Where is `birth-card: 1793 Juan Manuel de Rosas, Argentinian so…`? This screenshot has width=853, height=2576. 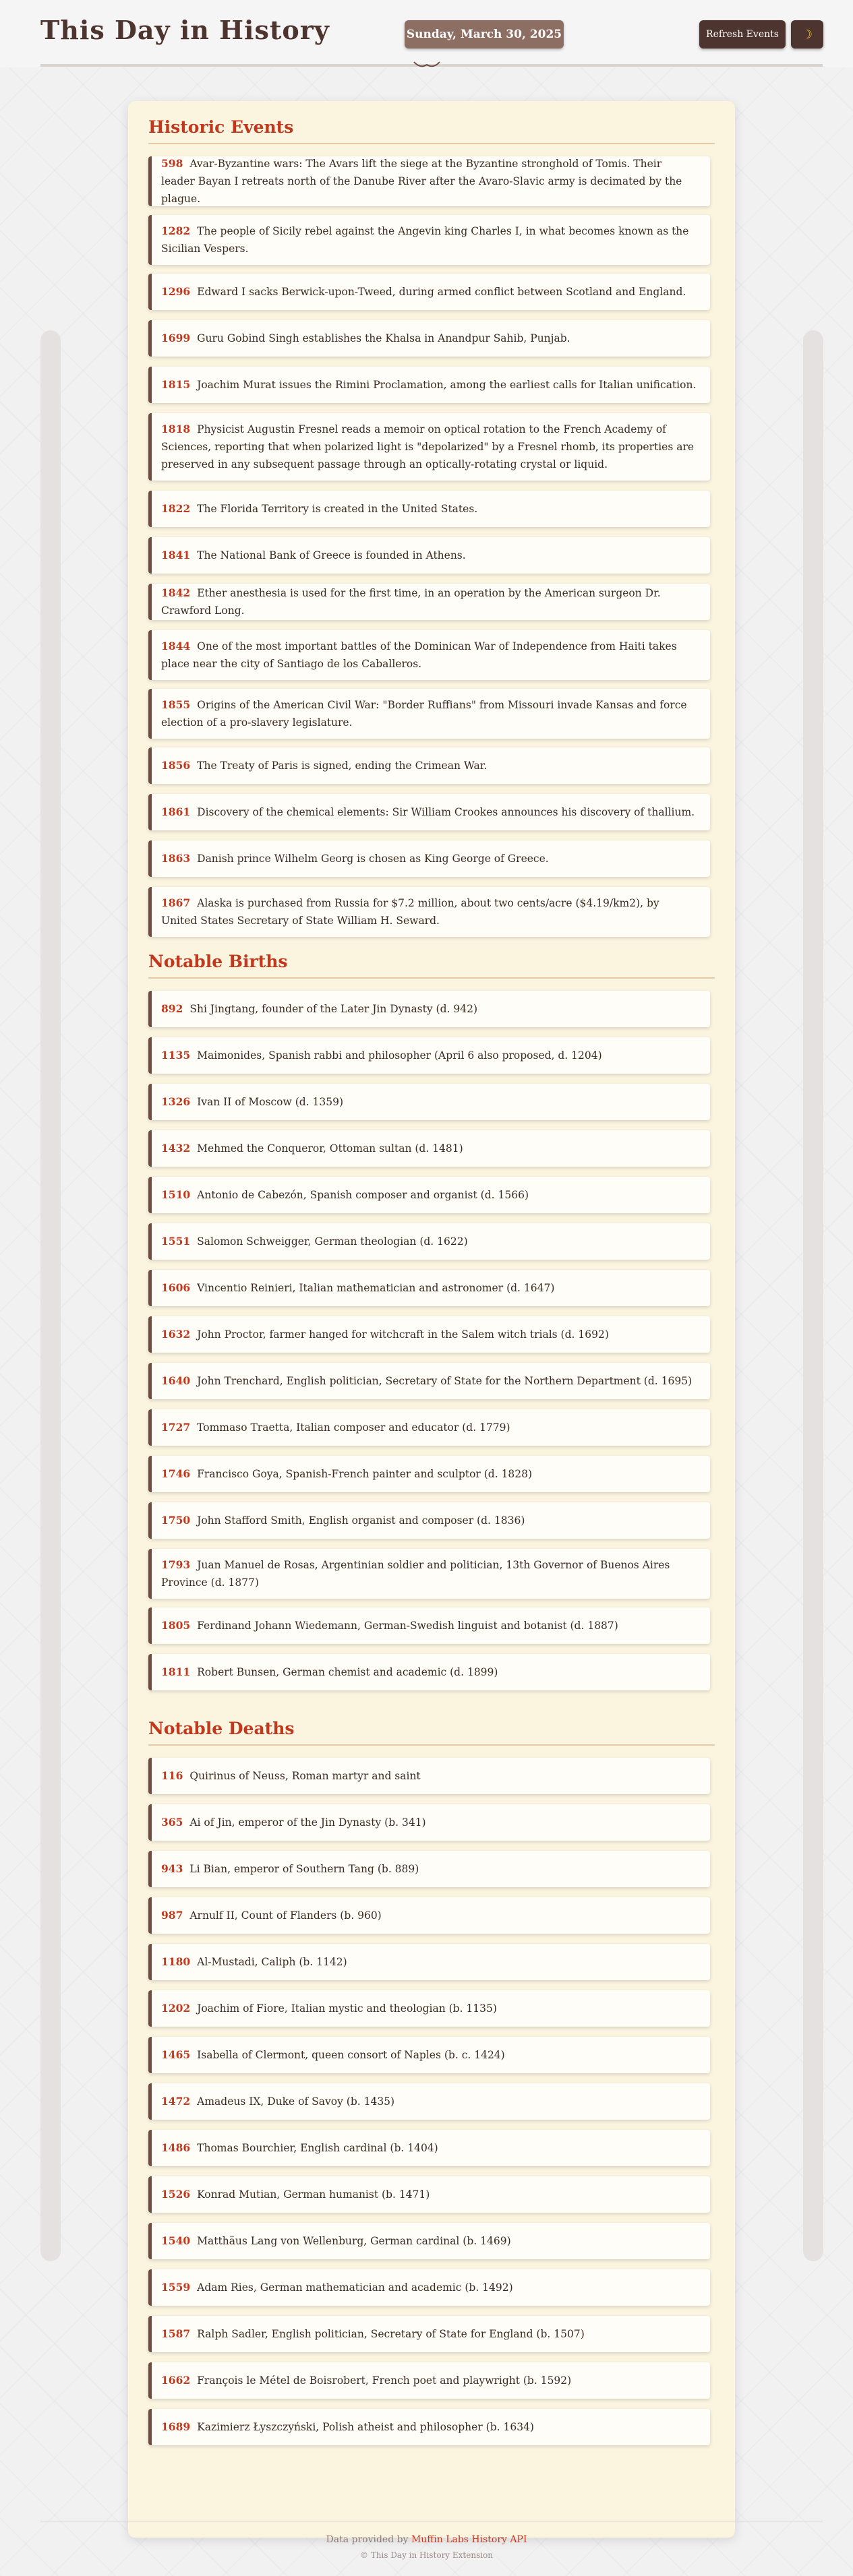
birth-card: 1793 Juan Manuel de Rosas, Argentinian so… is located at coordinates (429, 1574).